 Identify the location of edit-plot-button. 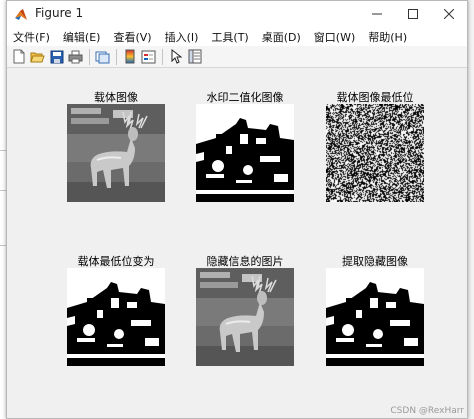
(175, 56).